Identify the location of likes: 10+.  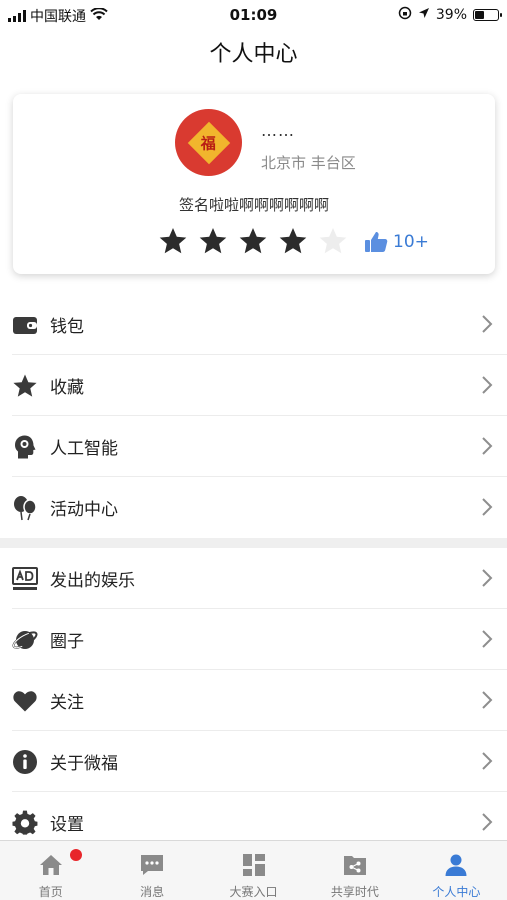
(396, 242).